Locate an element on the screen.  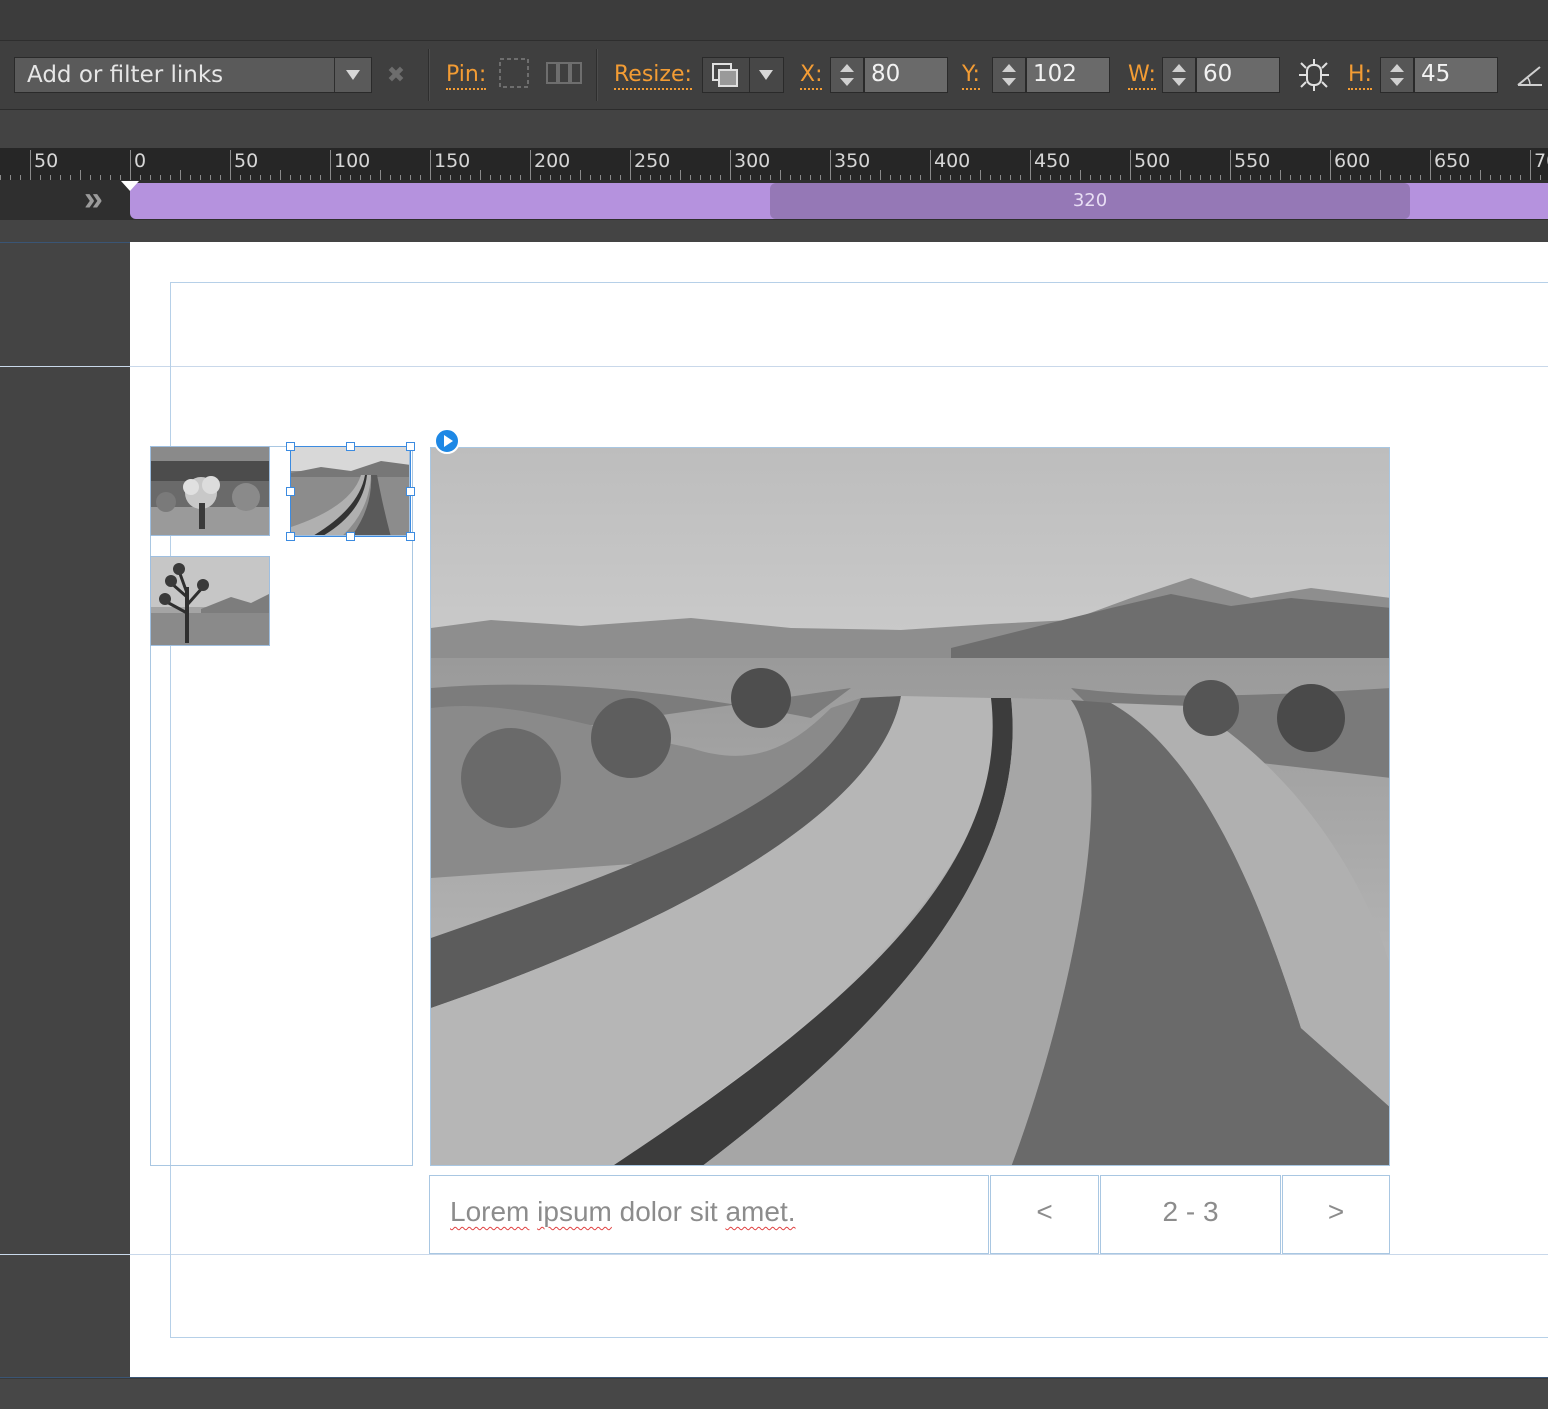
caption-word: sit is located at coordinates (703, 1211).